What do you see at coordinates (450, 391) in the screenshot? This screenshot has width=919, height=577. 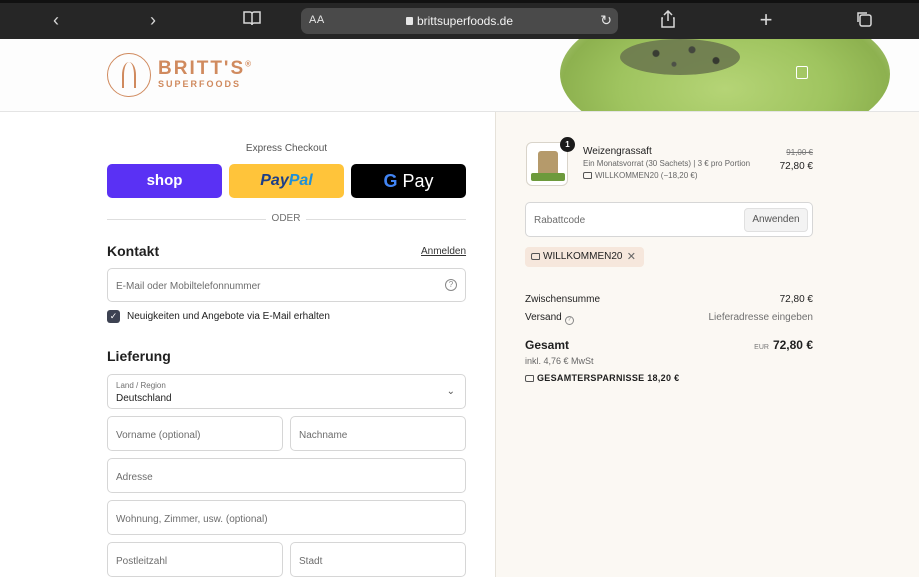 I see `chevron-down-icon: ⌄` at bounding box center [450, 391].